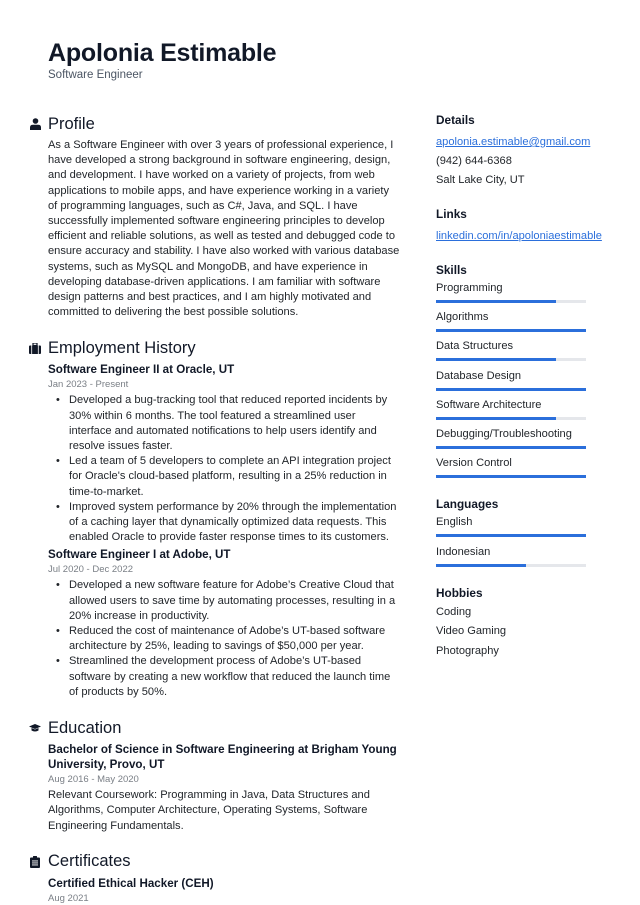 The image size is (640, 905). What do you see at coordinates (474, 161) in the screenshot?
I see `phone-number: (942) 644-6368` at bounding box center [474, 161].